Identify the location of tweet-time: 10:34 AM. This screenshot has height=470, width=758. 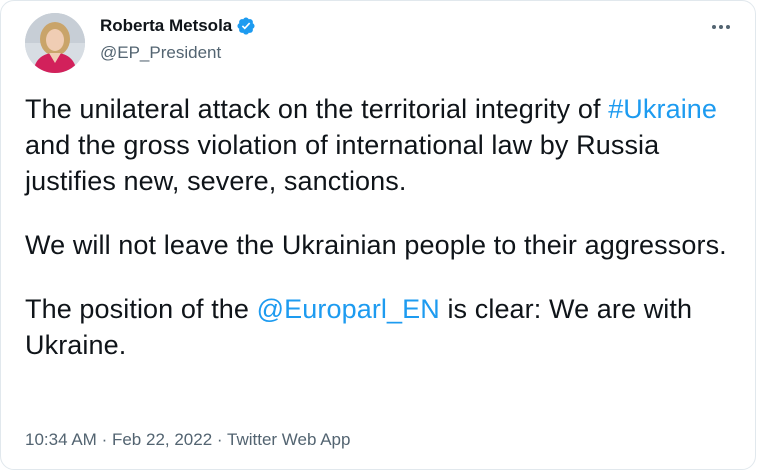
(61, 439).